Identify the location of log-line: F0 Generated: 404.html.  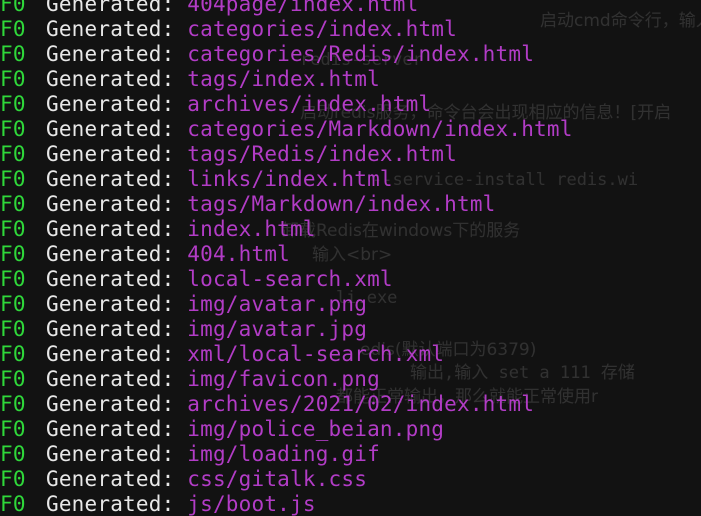
(286, 254).